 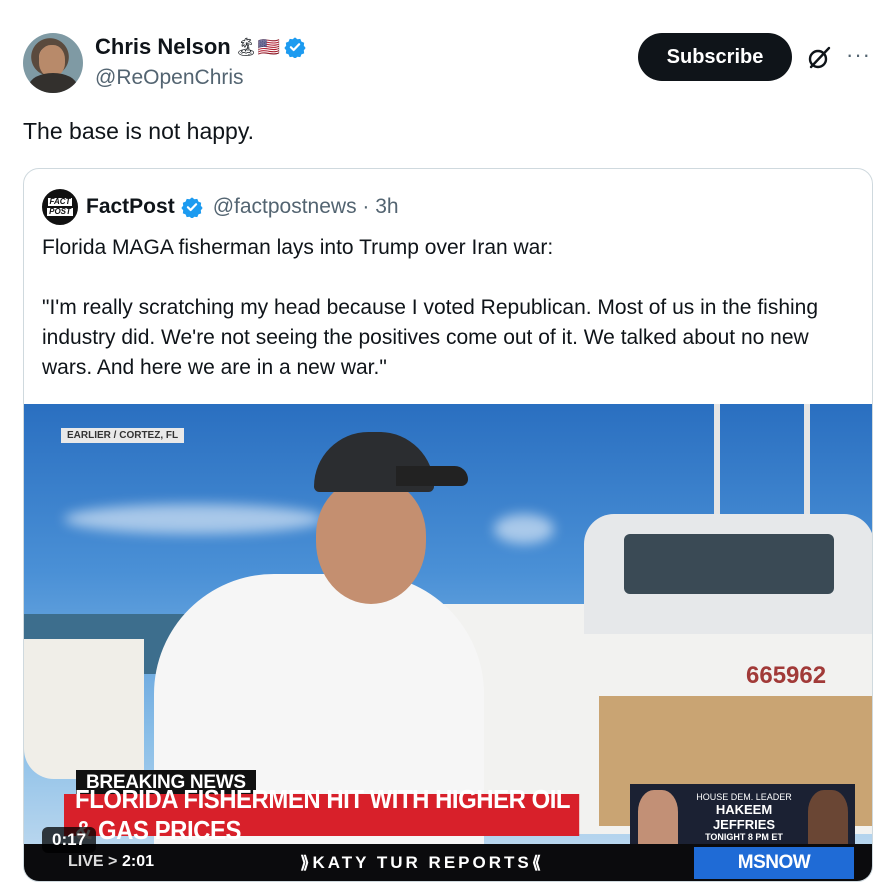 I want to click on author-avatar, so click(x=53, y=63).